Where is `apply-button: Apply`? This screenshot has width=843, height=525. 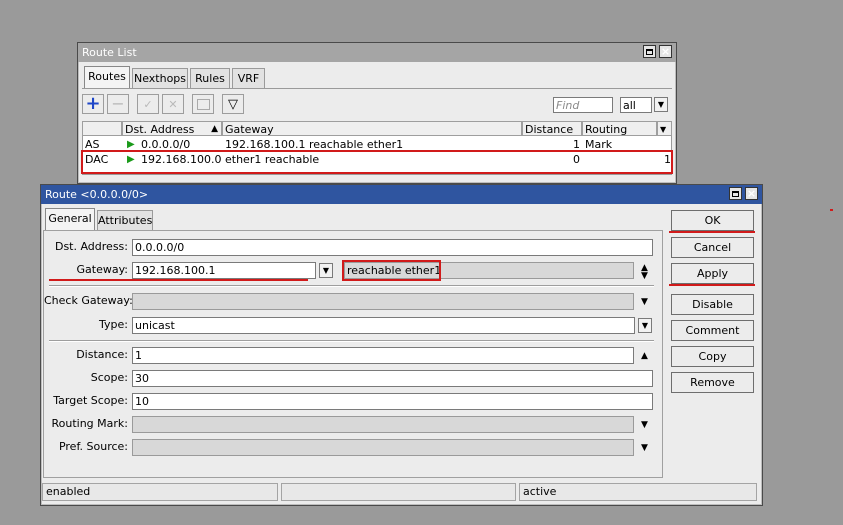 apply-button: Apply is located at coordinates (712, 273).